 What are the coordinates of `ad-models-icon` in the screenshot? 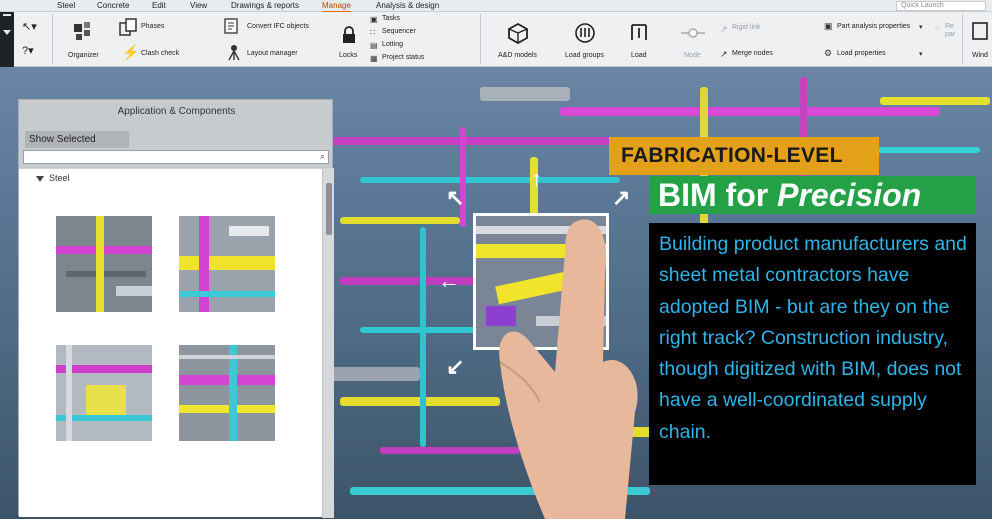 It's located at (518, 33).